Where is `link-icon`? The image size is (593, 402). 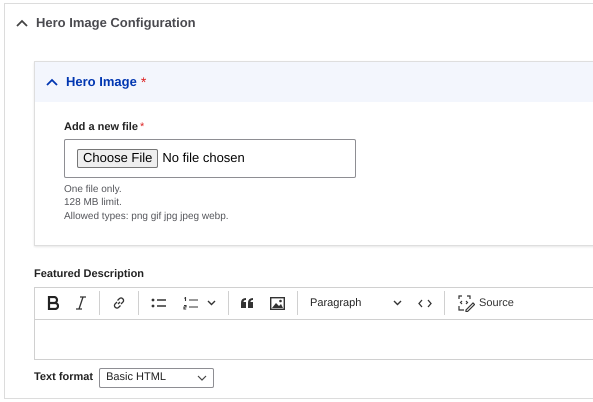 link-icon is located at coordinates (119, 303).